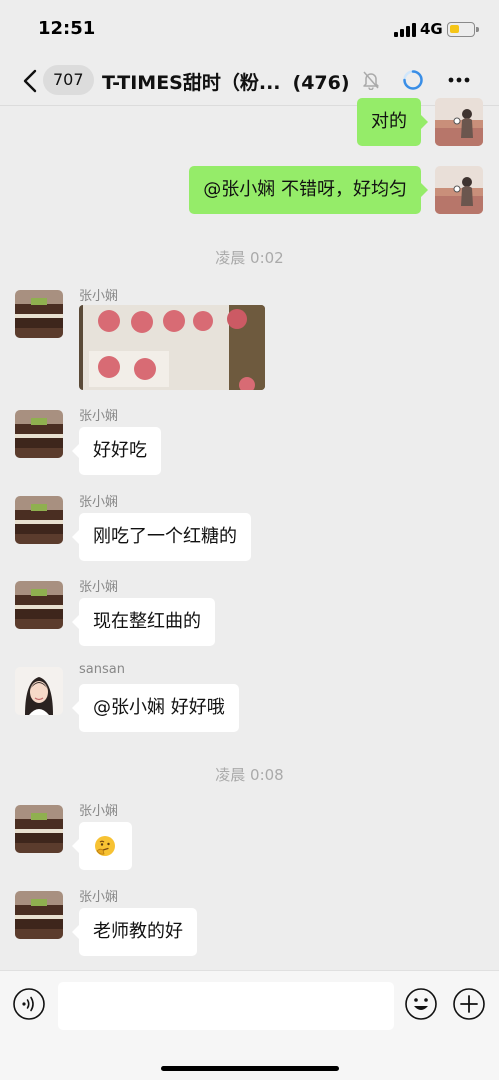 The height and width of the screenshot is (1080, 499). Describe the element at coordinates (134, 932) in the screenshot. I see `message-bubble-incoming: 老师教的好` at that location.